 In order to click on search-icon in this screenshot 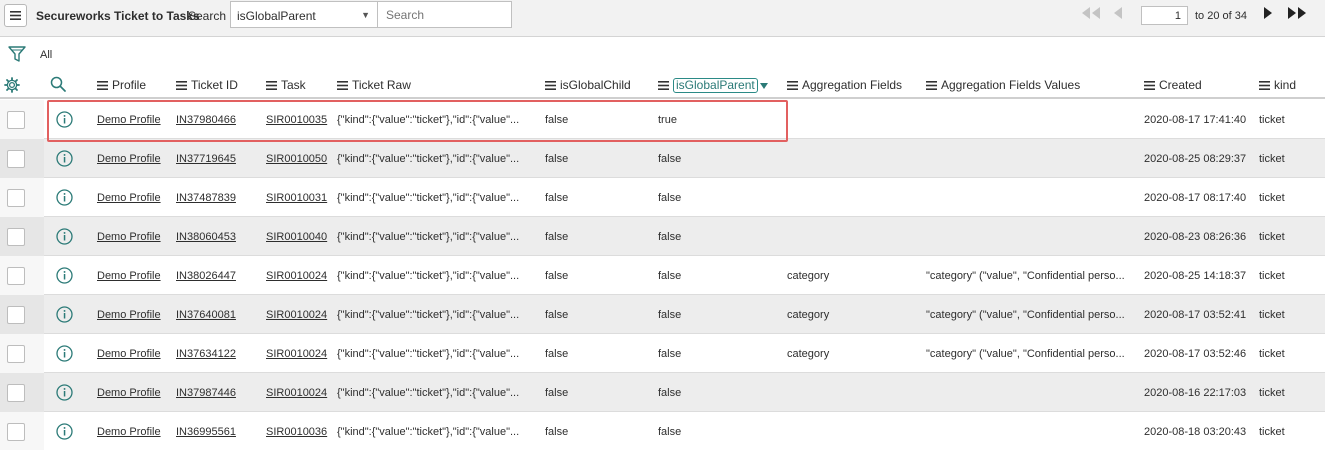, I will do `click(58, 84)`.